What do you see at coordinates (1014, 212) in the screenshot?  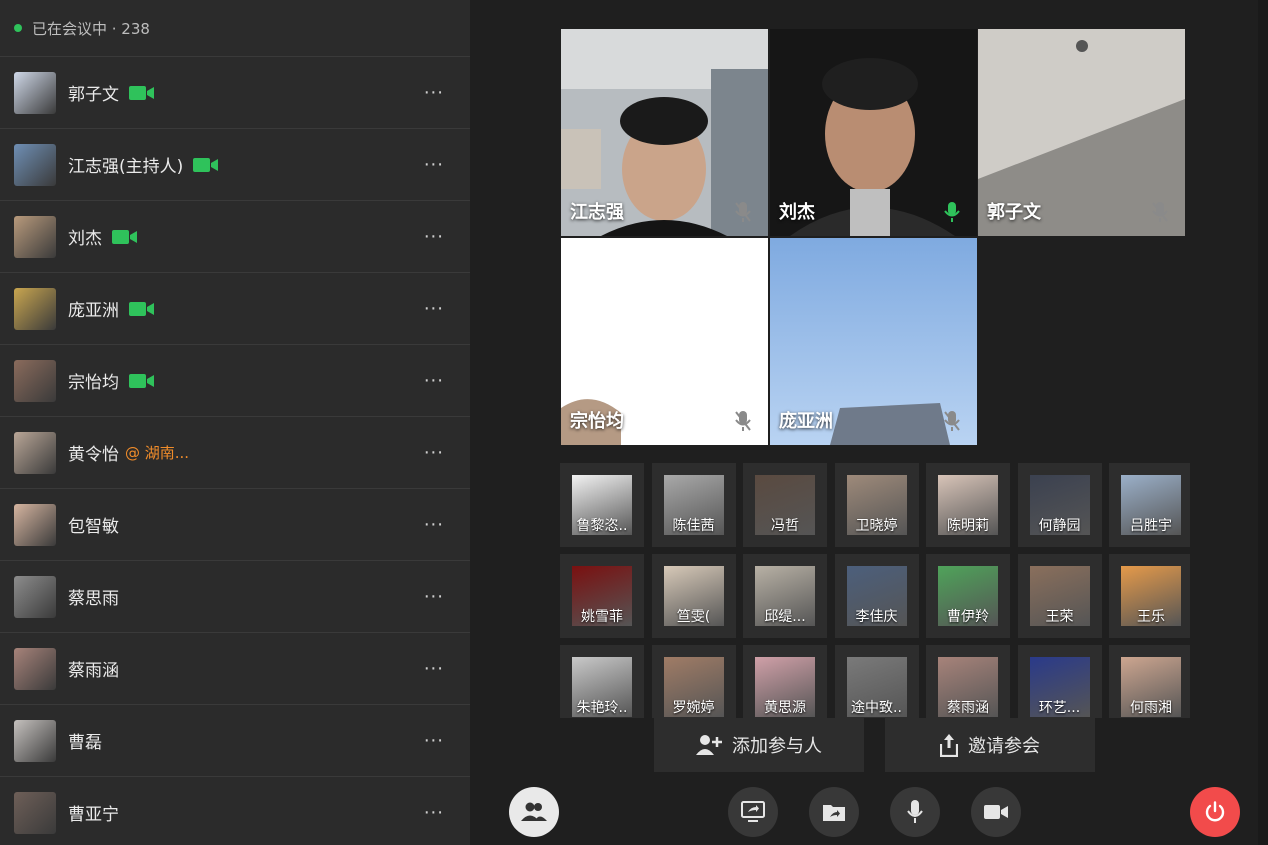 I see `video-name-2: 郭子文` at bounding box center [1014, 212].